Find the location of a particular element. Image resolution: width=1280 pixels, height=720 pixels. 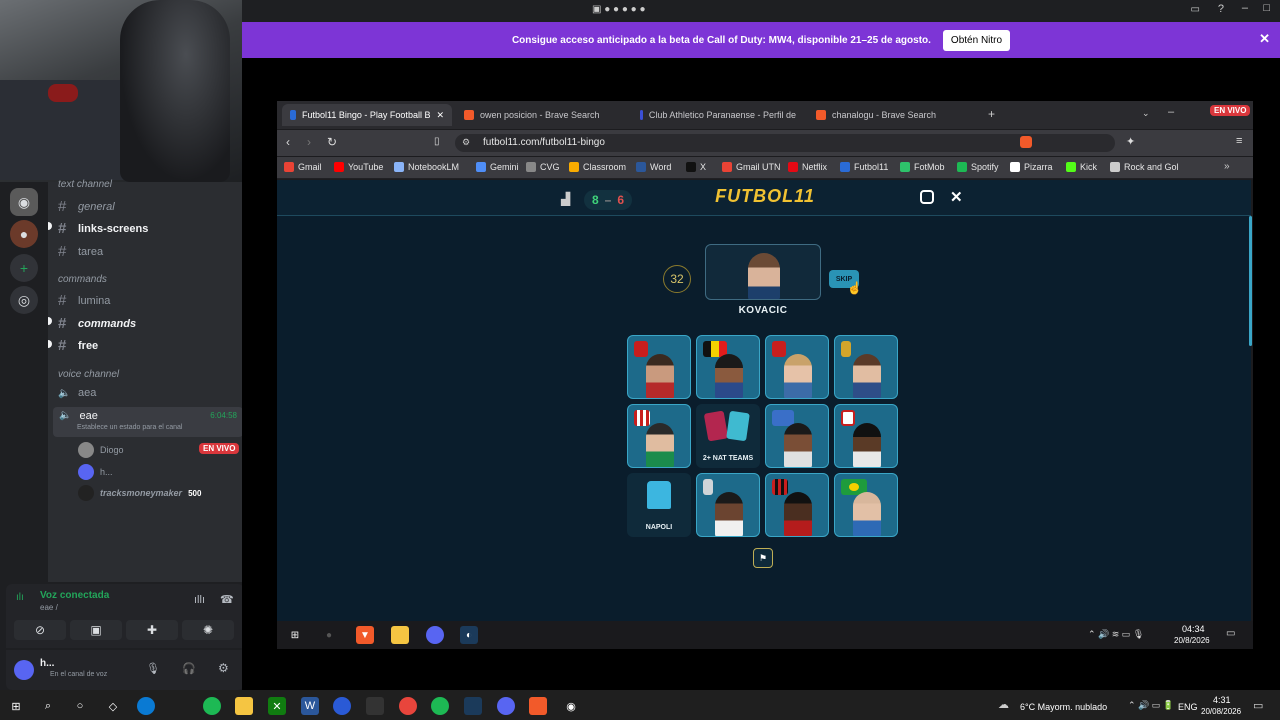

bookmark-item: Word is located at coordinates (653, 167).